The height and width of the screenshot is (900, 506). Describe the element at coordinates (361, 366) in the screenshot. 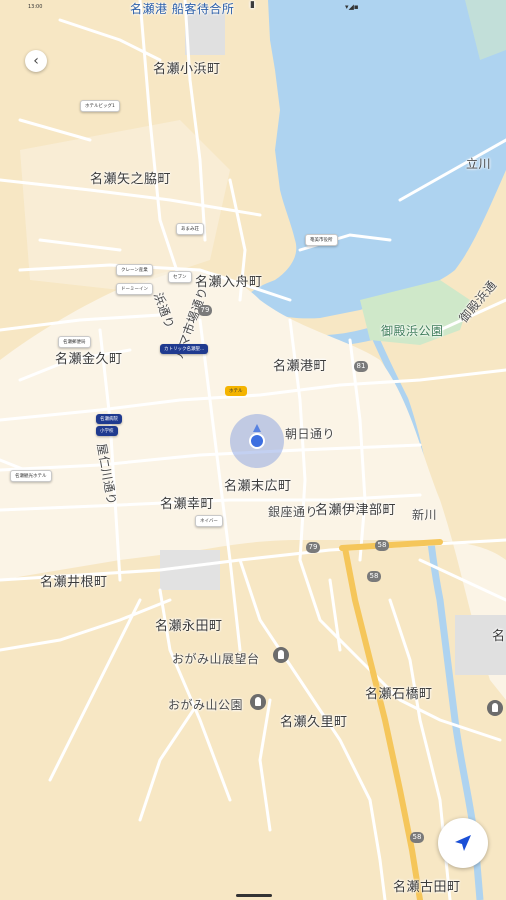

I see `route-shield: 81` at that location.